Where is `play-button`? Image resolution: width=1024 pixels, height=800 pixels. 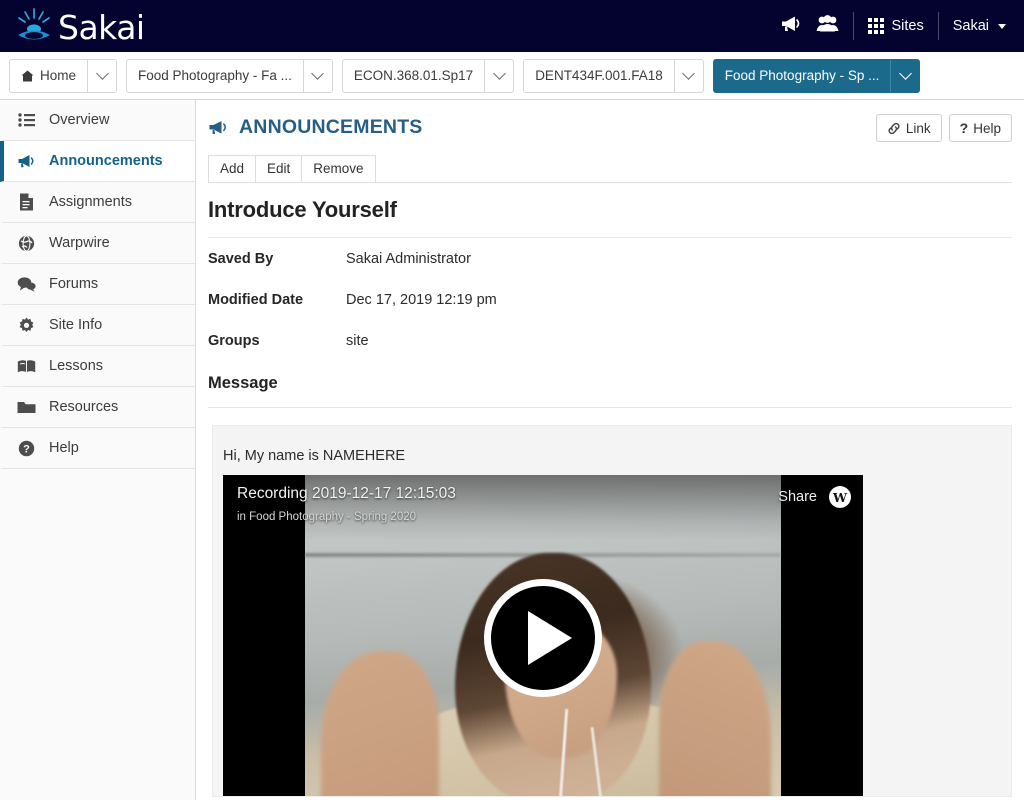
play-button is located at coordinates (543, 638).